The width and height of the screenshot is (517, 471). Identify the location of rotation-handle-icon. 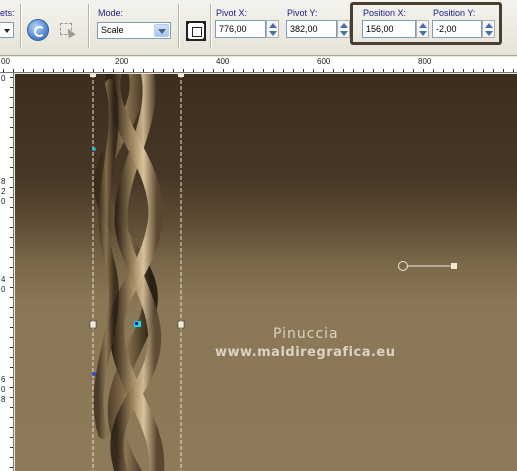
(403, 266).